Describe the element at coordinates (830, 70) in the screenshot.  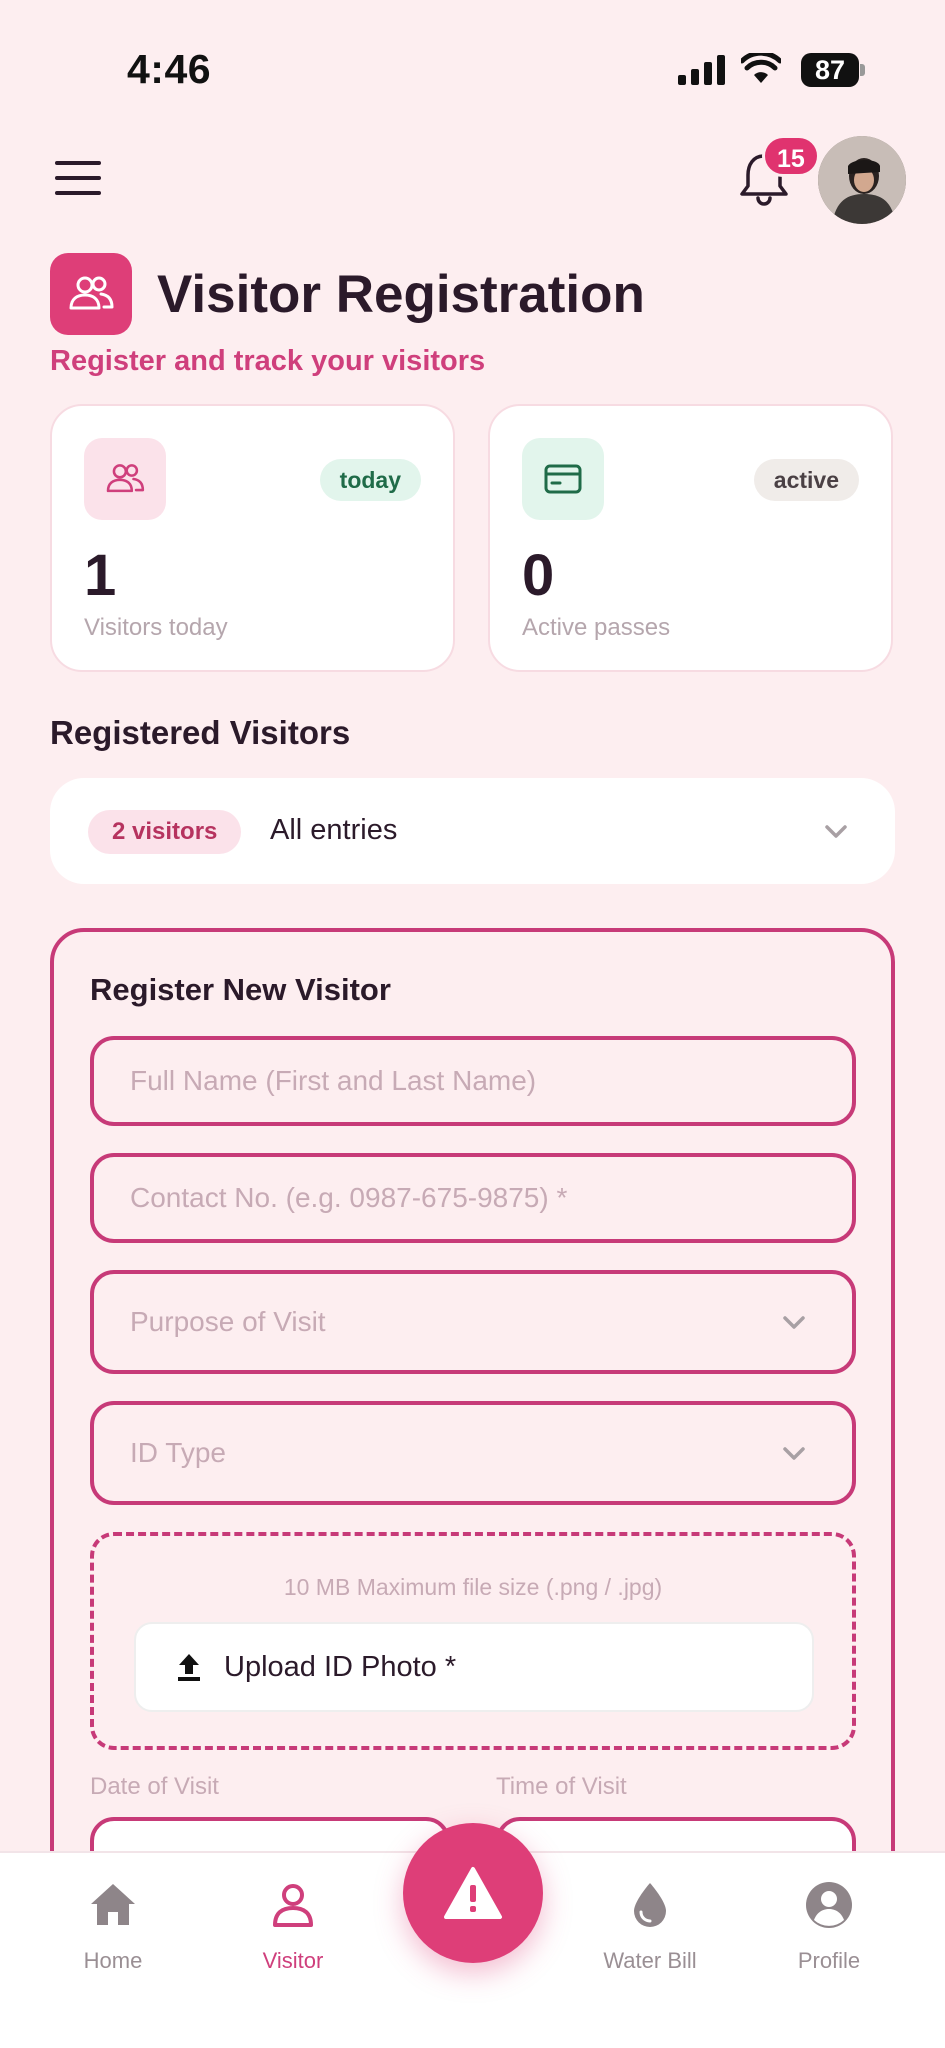
I see `battery-level: 87` at that location.